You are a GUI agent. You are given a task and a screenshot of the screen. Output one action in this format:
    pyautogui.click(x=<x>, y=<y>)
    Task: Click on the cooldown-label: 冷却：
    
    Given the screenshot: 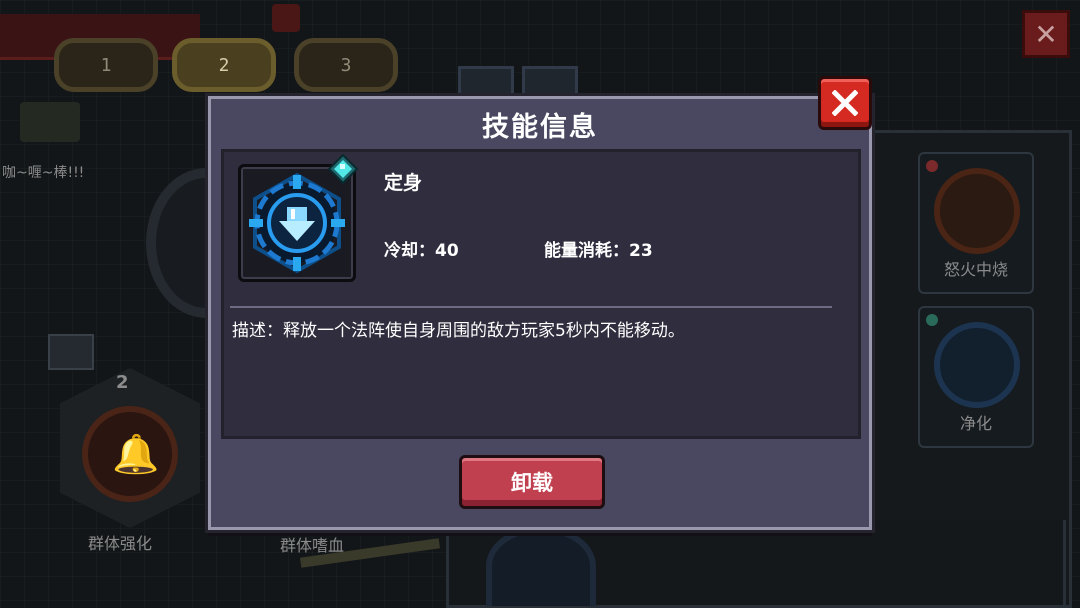 What is the action you would take?
    pyautogui.click(x=409, y=251)
    